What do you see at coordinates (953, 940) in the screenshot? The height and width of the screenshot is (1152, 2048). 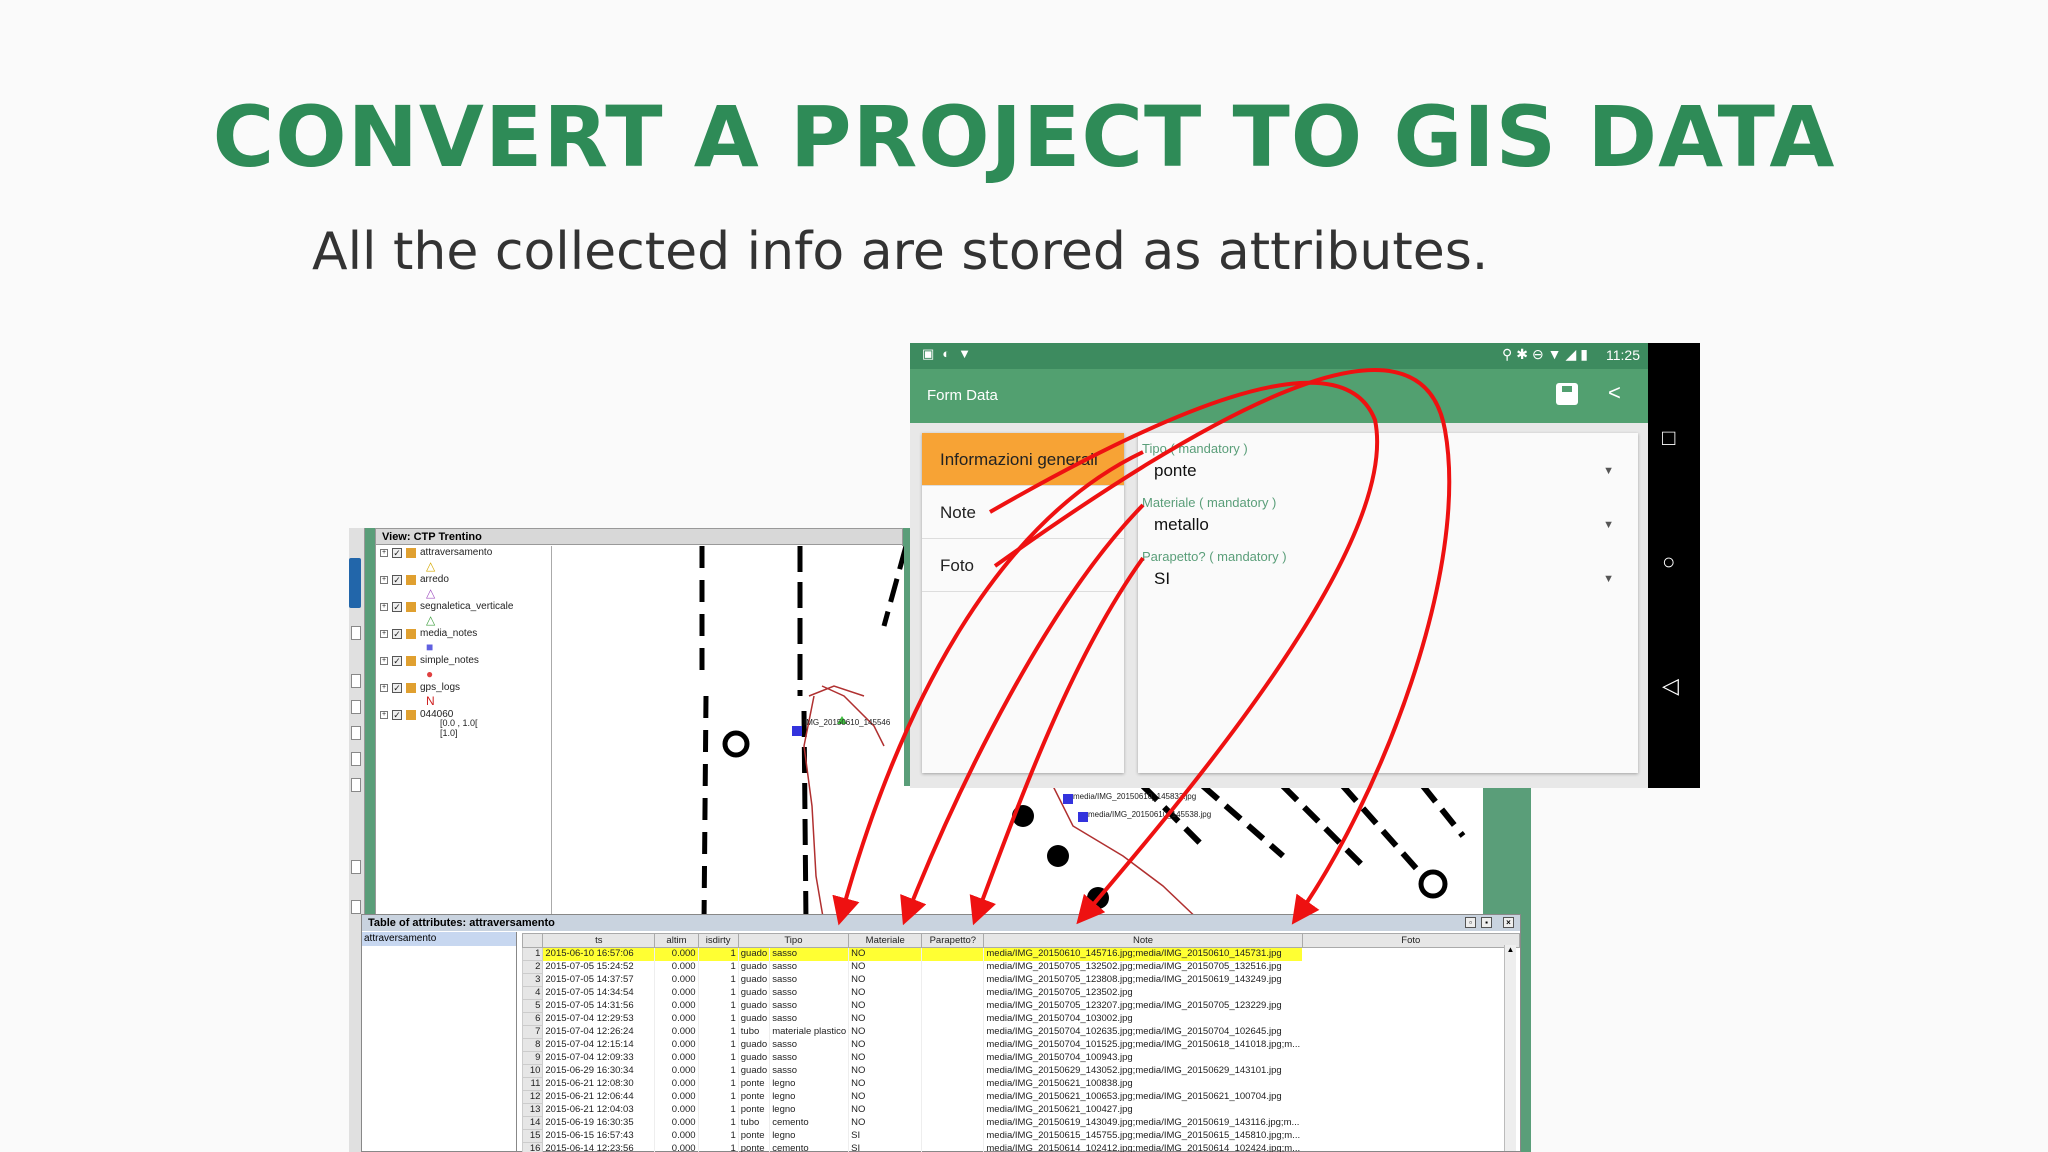 I see `column-header: Parapetto?` at bounding box center [953, 940].